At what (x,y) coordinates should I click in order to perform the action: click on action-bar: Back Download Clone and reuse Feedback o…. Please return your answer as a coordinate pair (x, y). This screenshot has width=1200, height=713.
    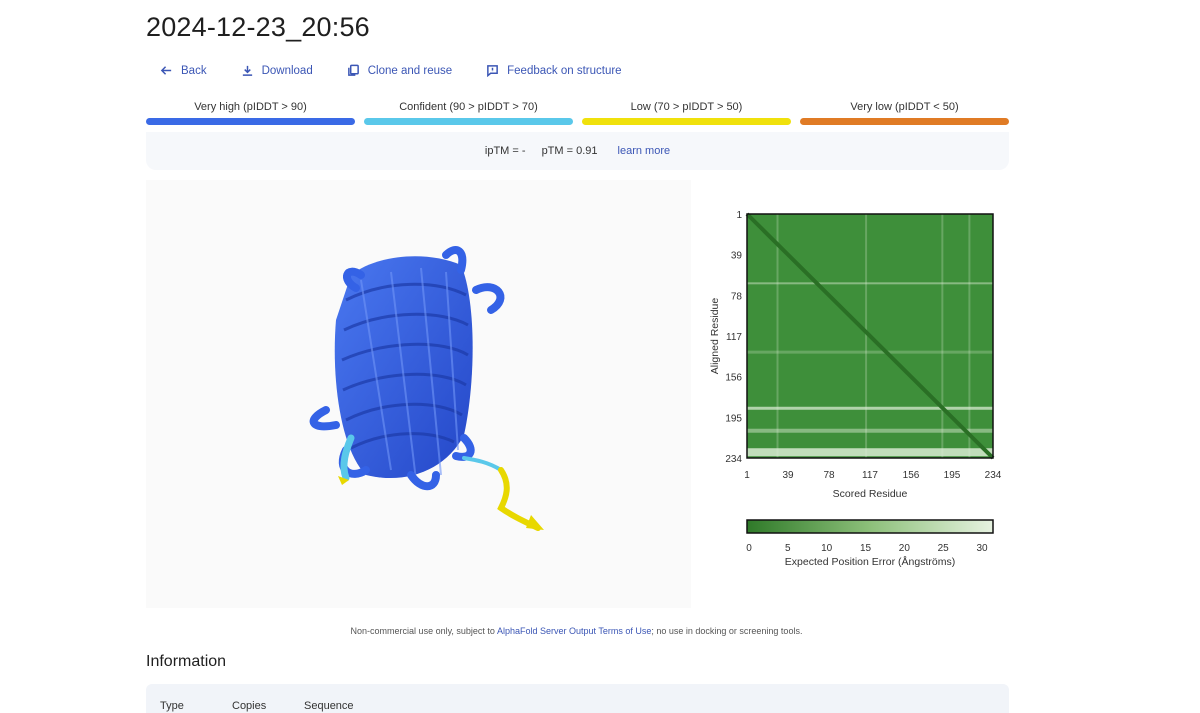
    Looking at the image, I should click on (408, 70).